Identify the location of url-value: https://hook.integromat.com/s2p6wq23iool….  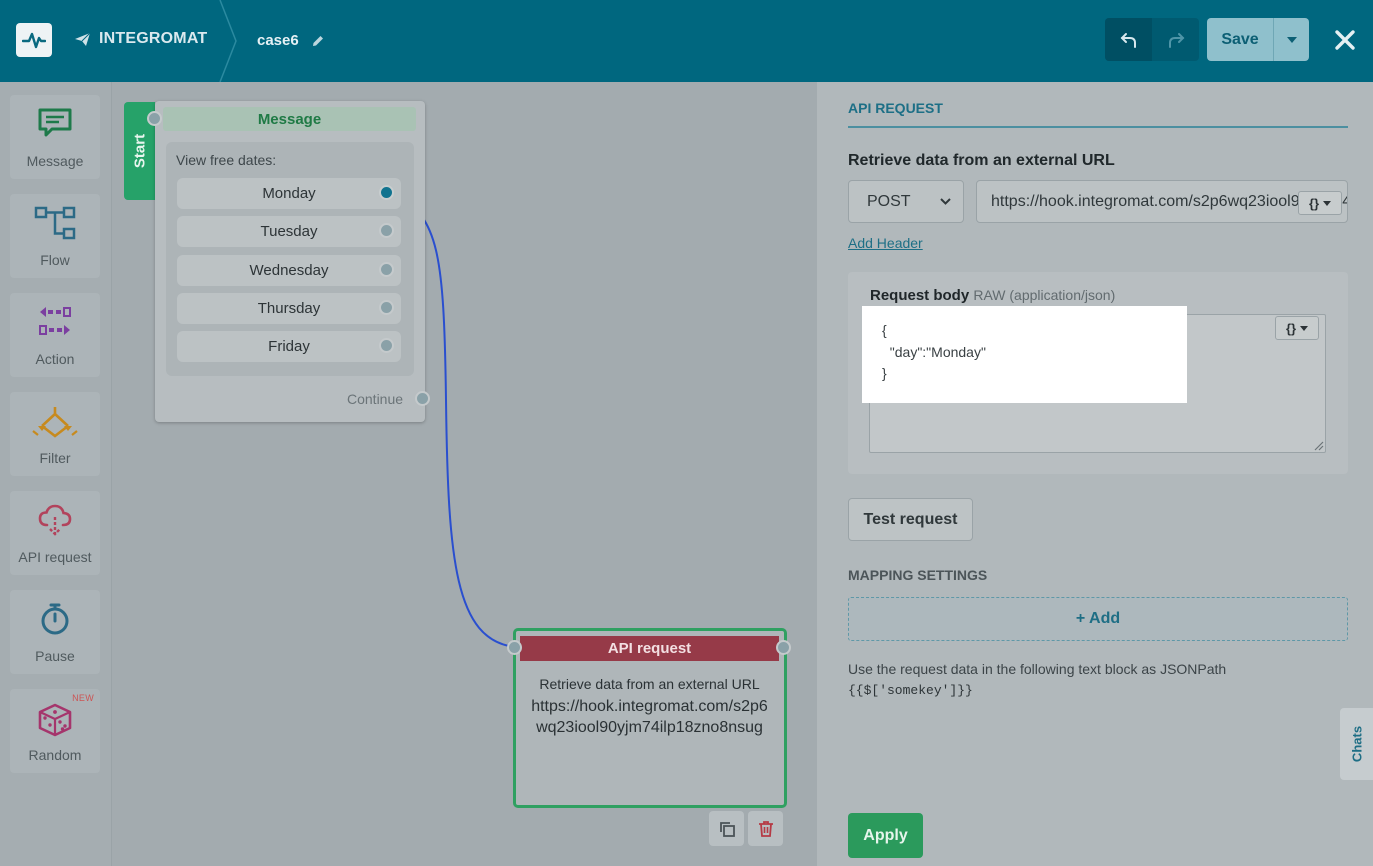
(1169, 201).